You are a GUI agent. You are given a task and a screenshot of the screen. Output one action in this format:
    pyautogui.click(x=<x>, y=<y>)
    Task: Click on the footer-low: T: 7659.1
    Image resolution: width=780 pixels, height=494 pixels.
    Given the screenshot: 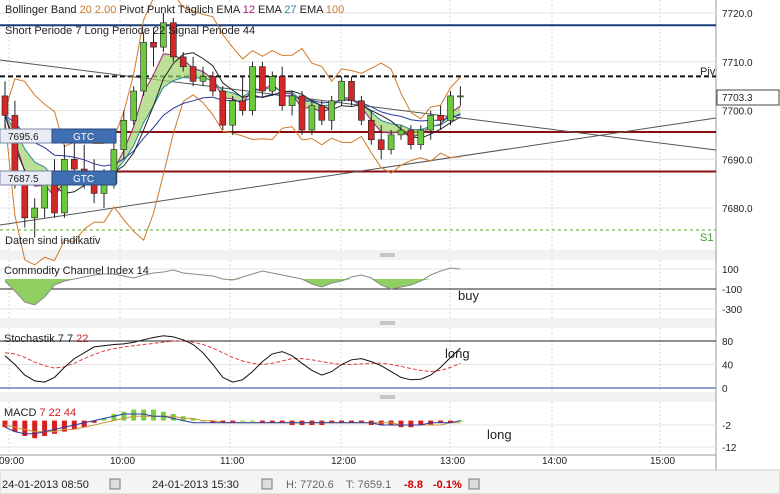 What is the action you would take?
    pyautogui.click(x=368, y=485)
    